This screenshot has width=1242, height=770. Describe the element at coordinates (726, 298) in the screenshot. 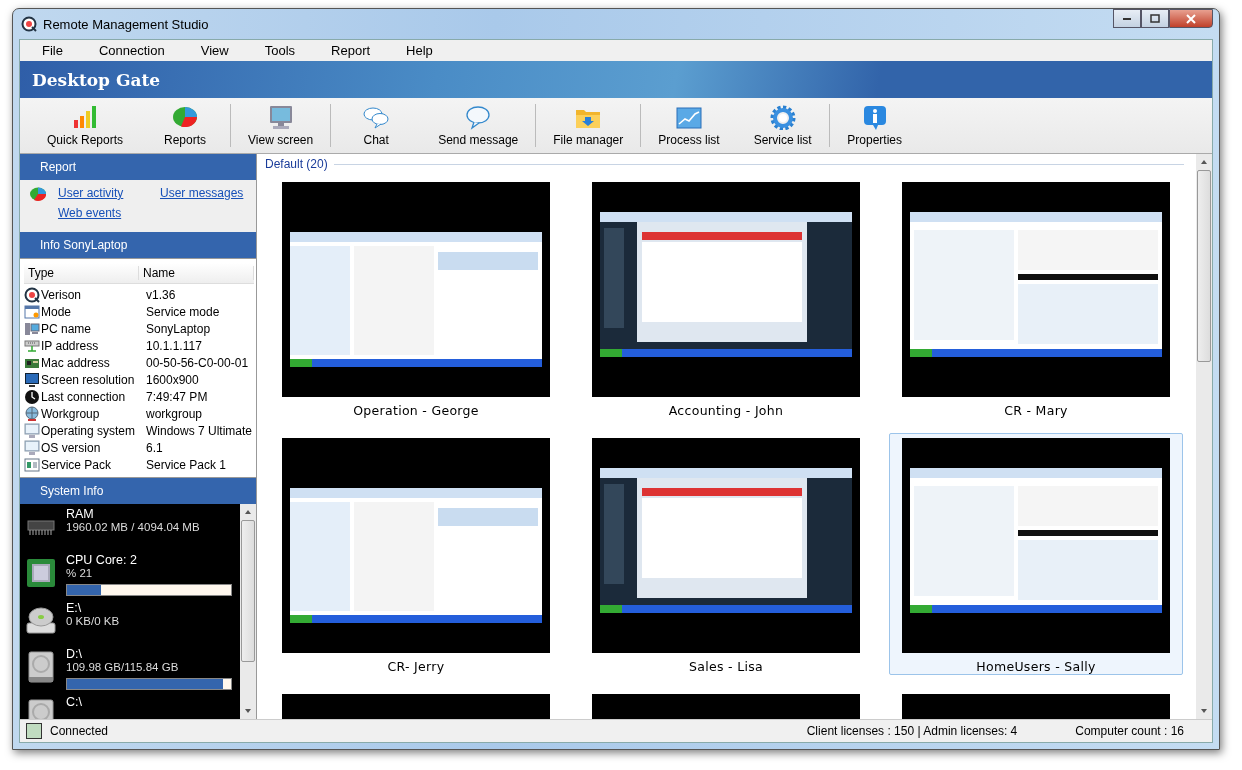

I see `computer-card: Accounting - John` at that location.